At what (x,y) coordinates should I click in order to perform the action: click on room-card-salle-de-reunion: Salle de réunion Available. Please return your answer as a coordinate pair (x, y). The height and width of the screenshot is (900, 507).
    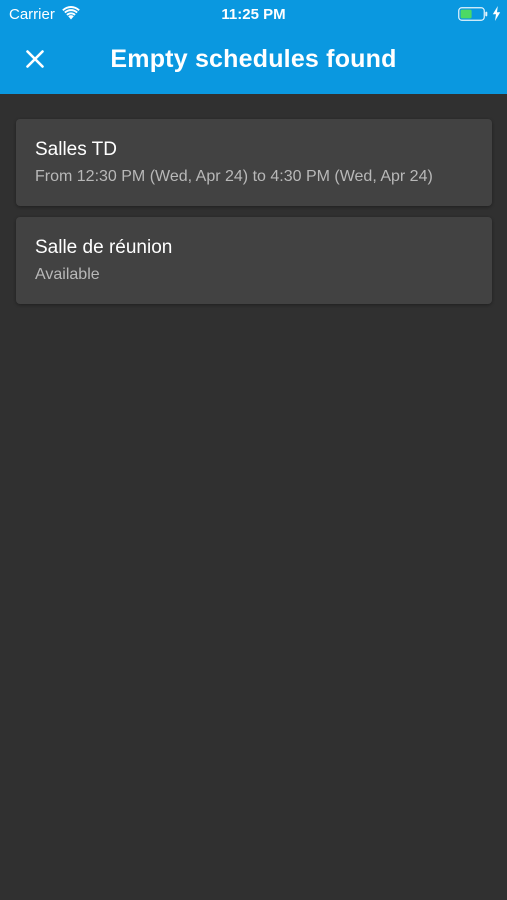
    Looking at the image, I should click on (254, 260).